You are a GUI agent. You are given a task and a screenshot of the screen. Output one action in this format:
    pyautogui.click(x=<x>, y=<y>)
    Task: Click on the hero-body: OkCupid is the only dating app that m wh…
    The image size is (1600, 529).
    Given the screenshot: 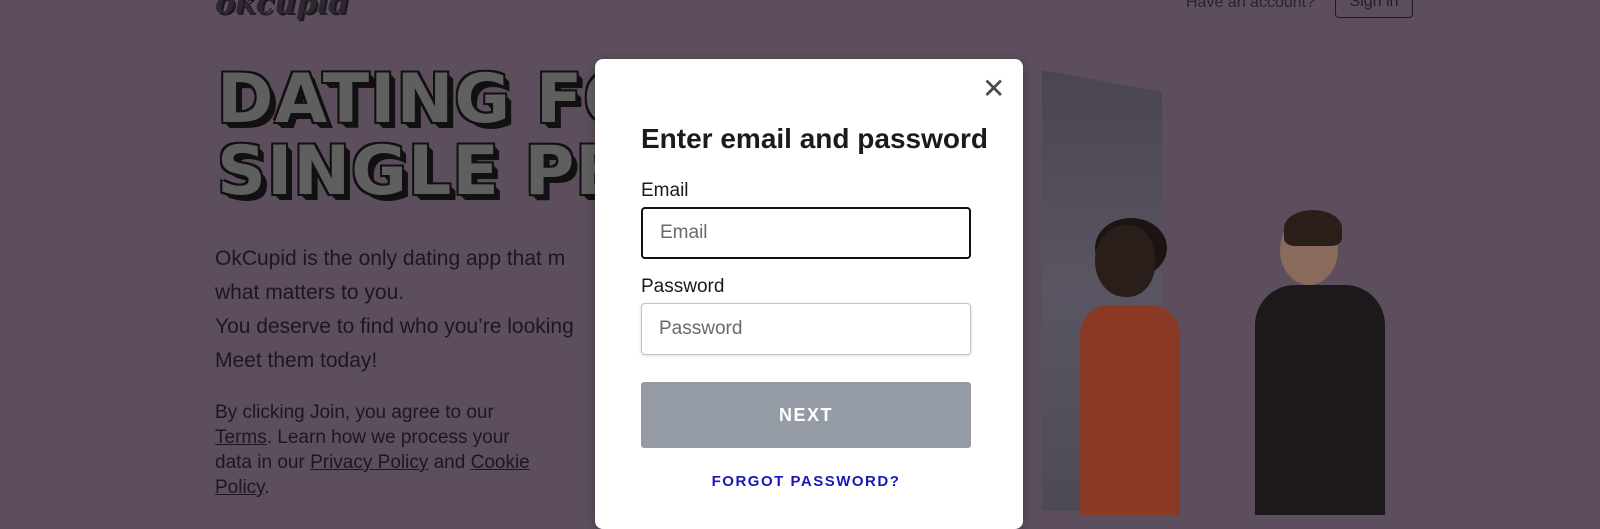 What is the action you would take?
    pyautogui.click(x=394, y=310)
    